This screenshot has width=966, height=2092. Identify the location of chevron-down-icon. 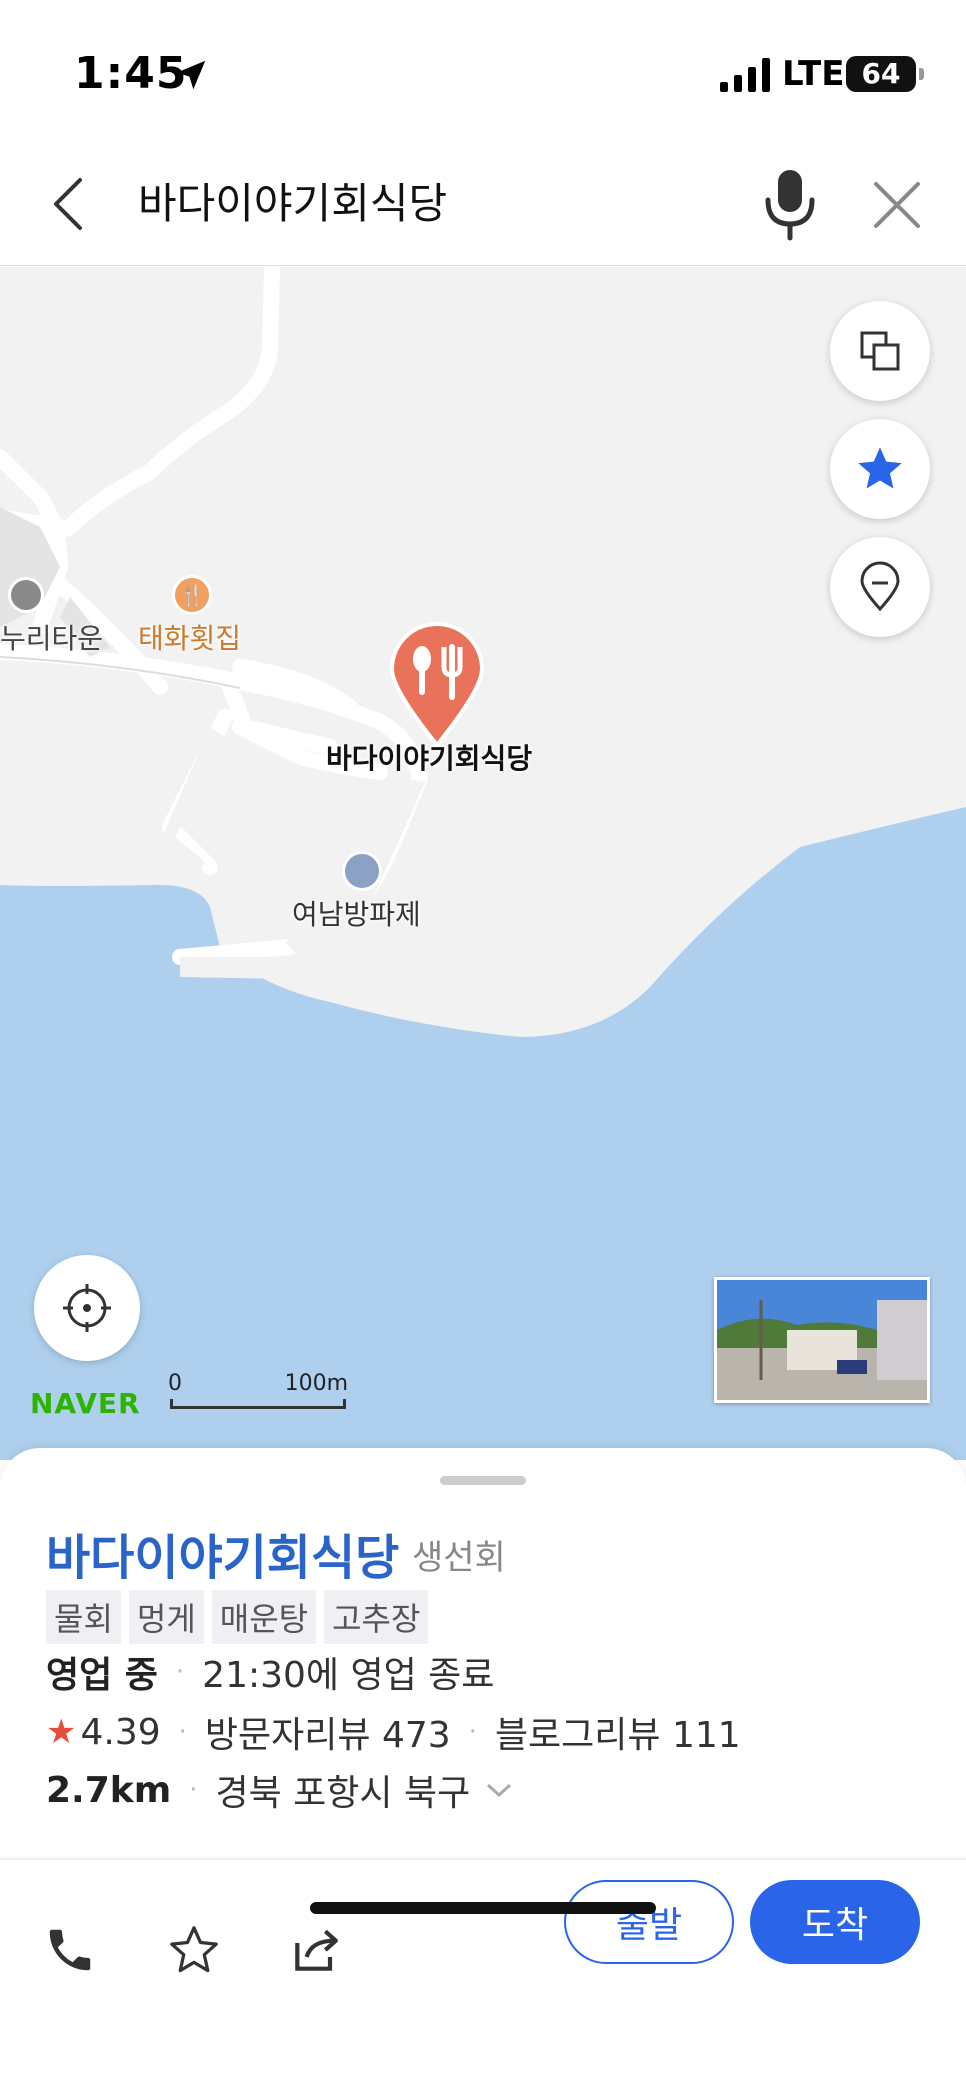
(499, 1790).